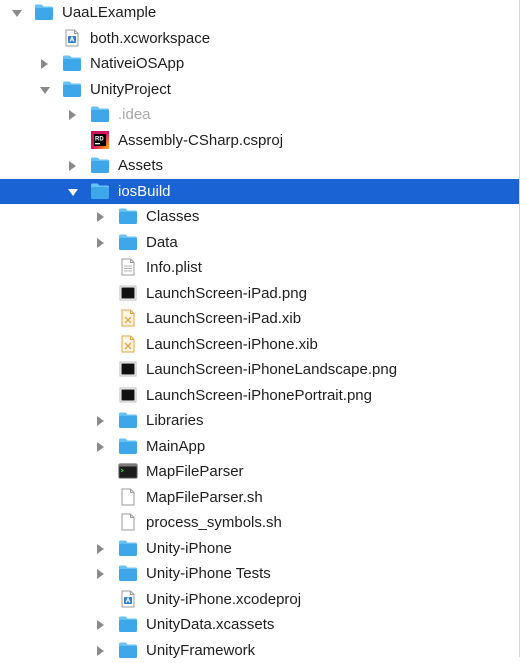  I want to click on tree-row-label: UnityData.xcassets, so click(210, 624).